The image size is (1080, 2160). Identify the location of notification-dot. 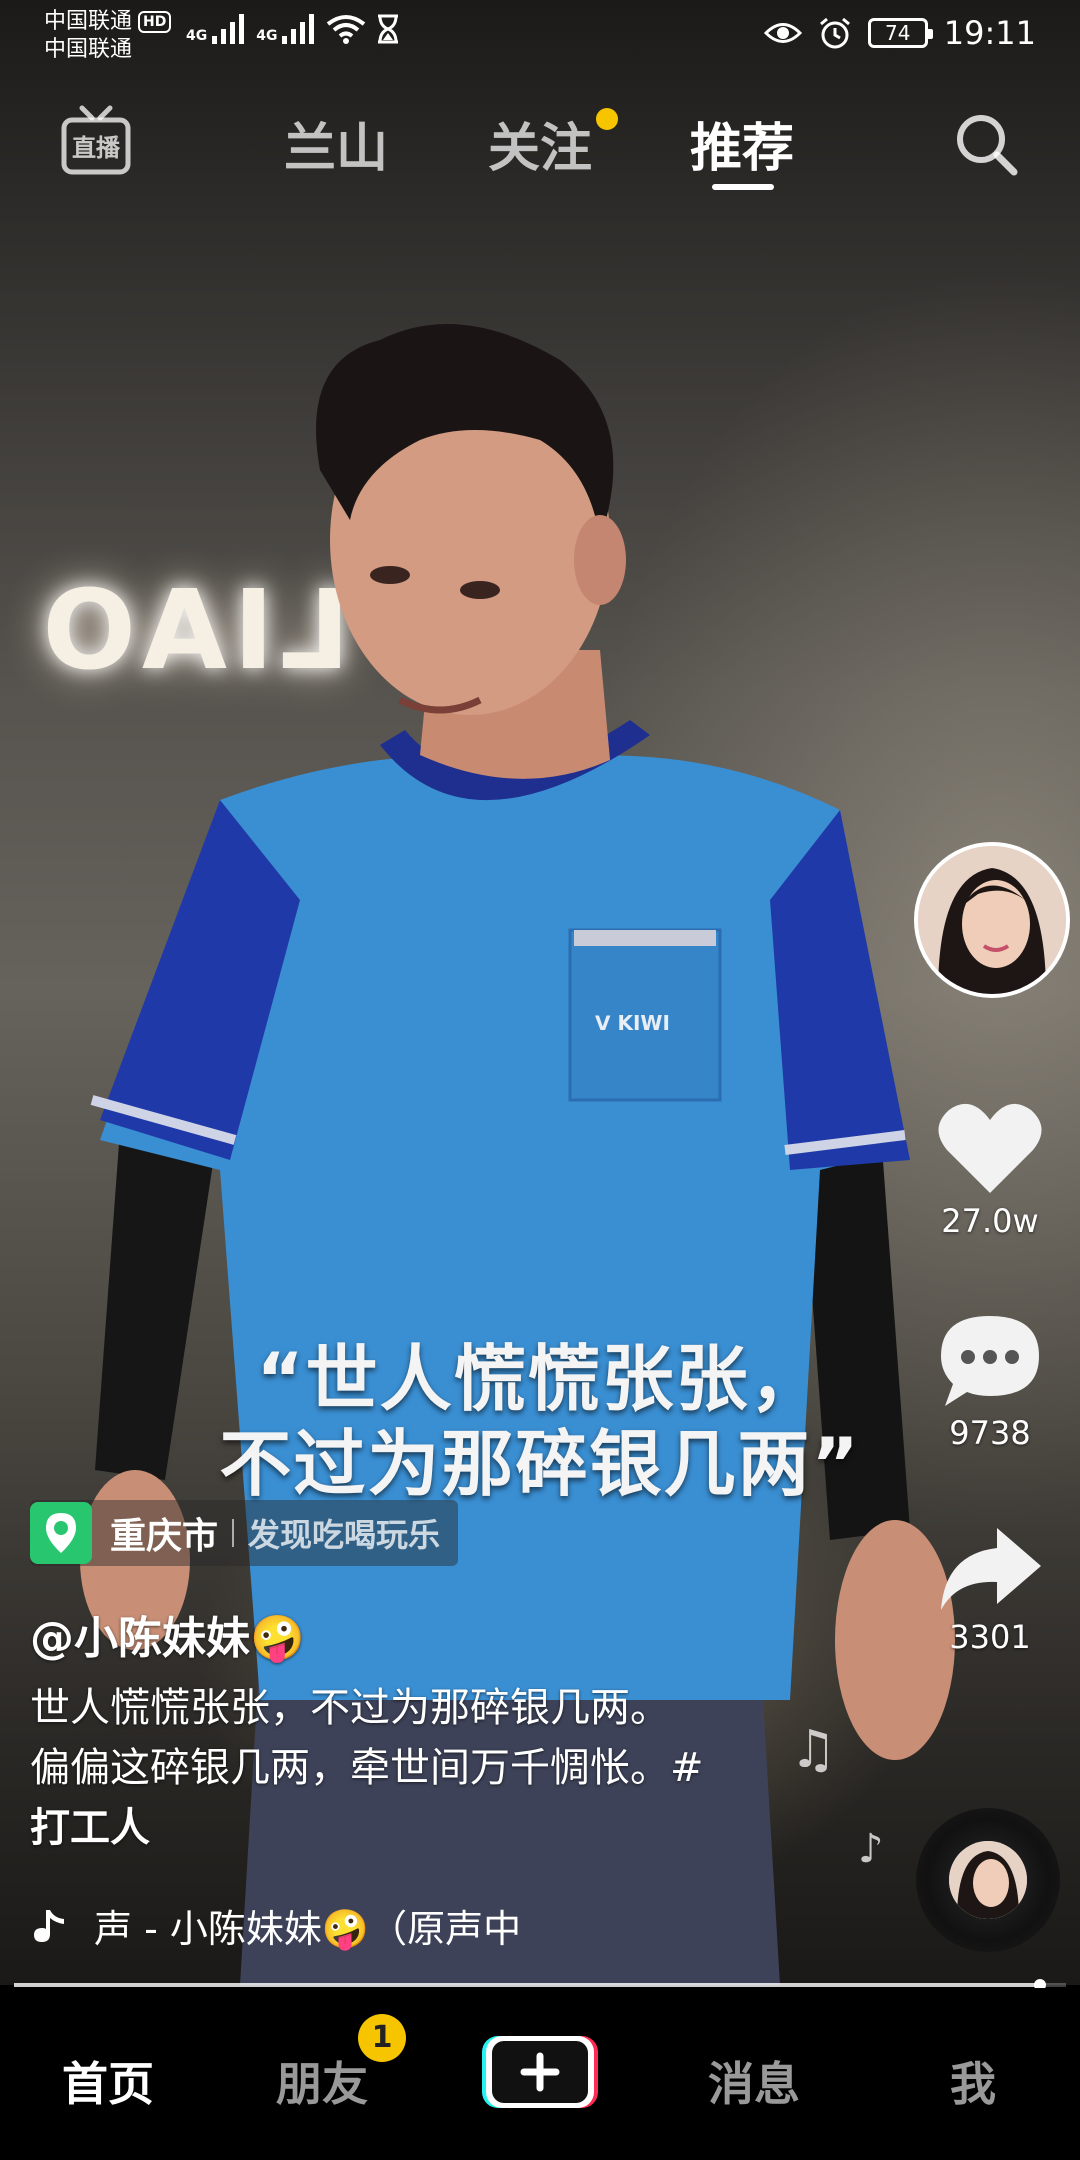
(607, 119).